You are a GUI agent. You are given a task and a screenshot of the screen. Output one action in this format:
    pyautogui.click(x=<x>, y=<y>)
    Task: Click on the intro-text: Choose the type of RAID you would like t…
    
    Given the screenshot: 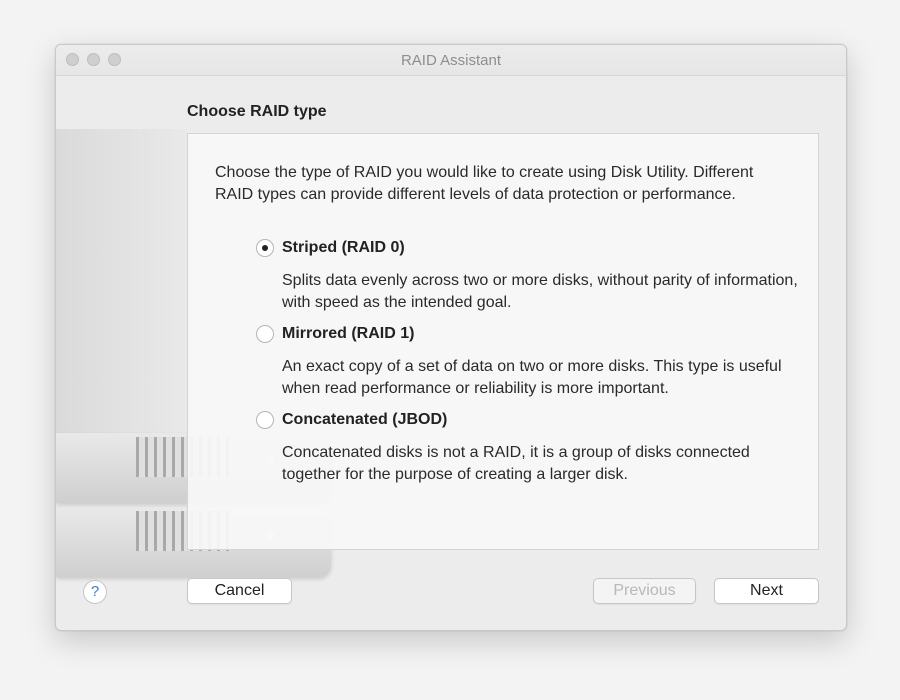 What is the action you would take?
    pyautogui.click(x=484, y=183)
    